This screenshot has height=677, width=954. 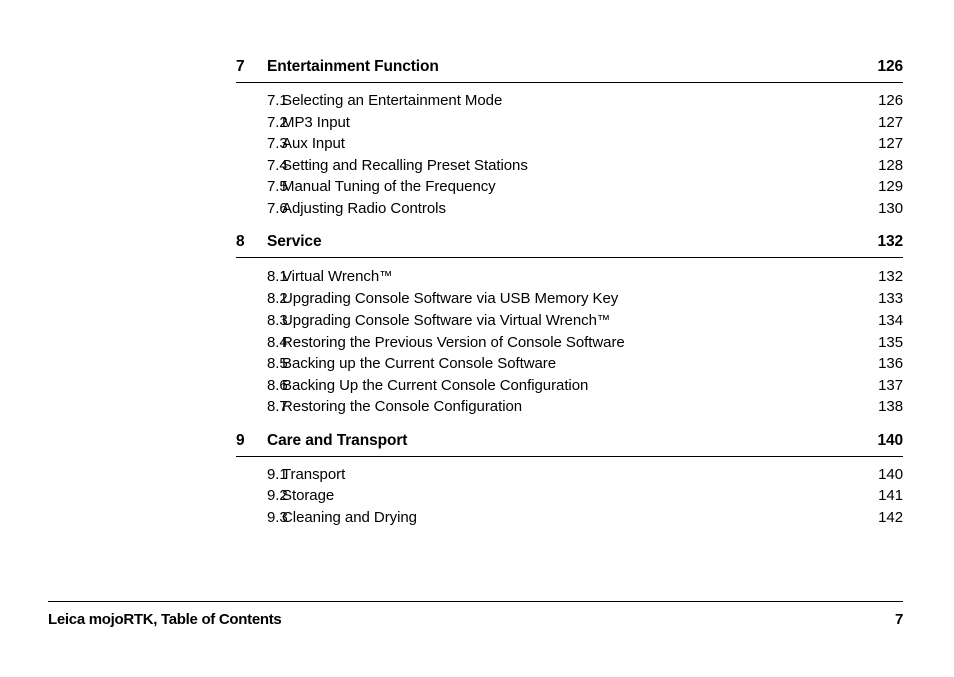 What do you see at coordinates (890, 241) in the screenshot?
I see `chapter-page-number: 132` at bounding box center [890, 241].